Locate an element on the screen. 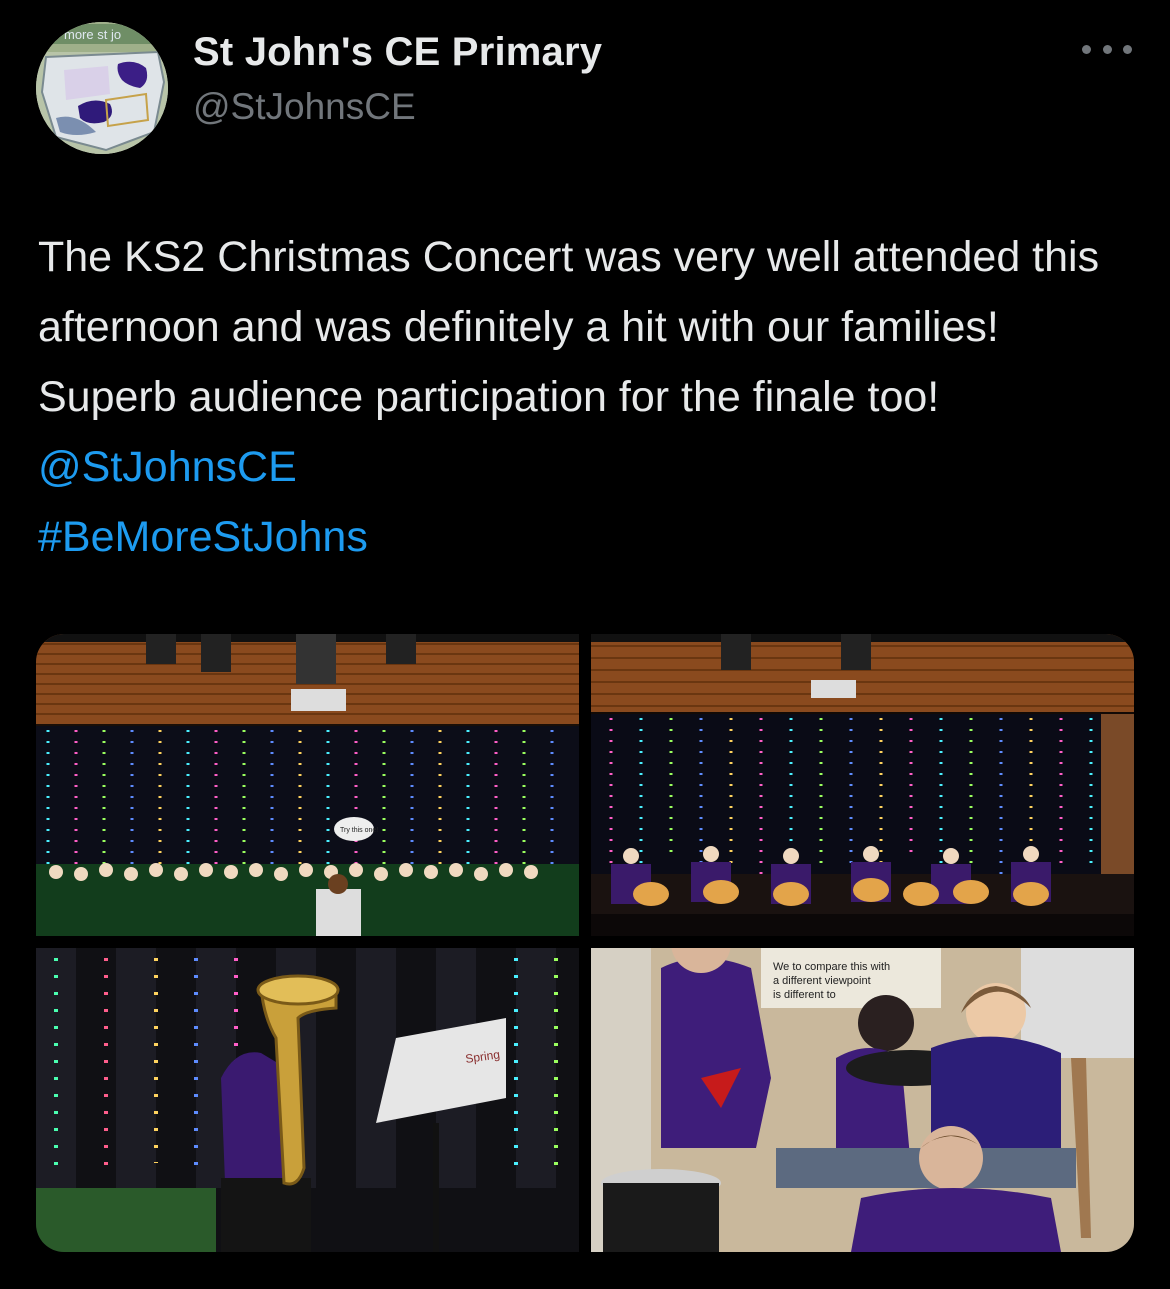 The image size is (1170, 1289). avatar-text: more st jo is located at coordinates (92, 34).